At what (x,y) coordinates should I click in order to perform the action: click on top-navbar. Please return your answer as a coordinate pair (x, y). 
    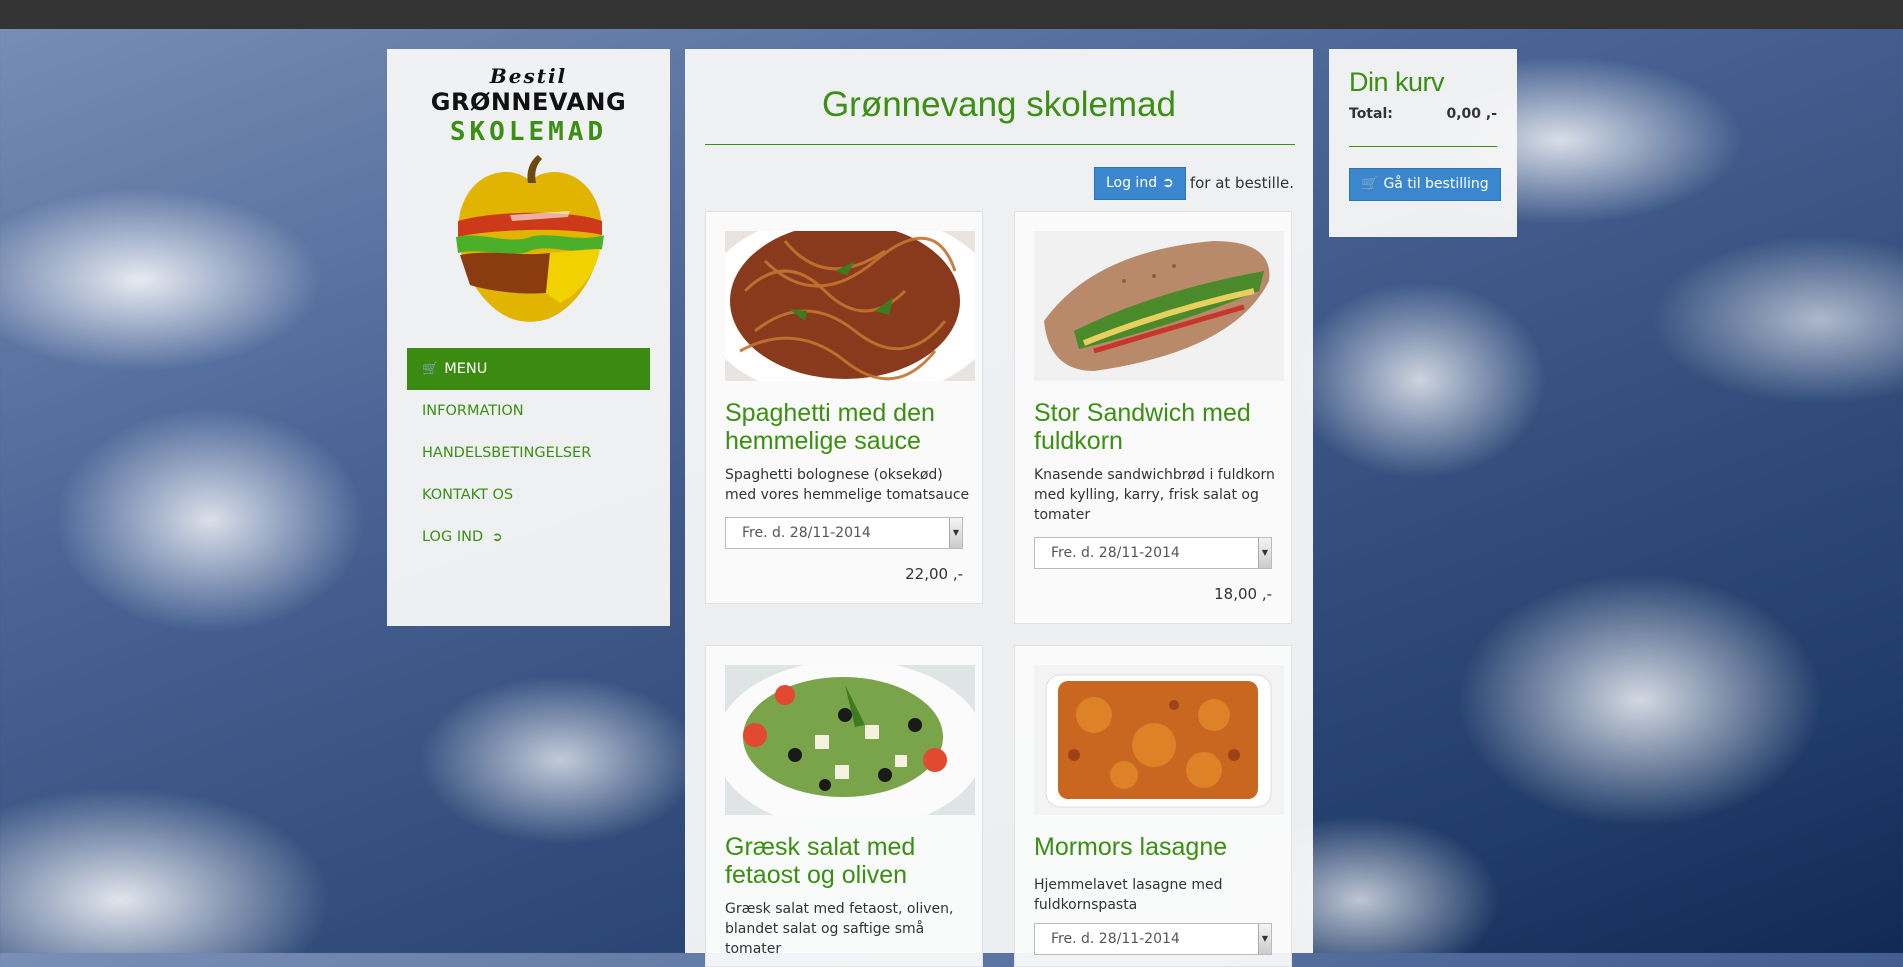
    Looking at the image, I should click on (951, 14).